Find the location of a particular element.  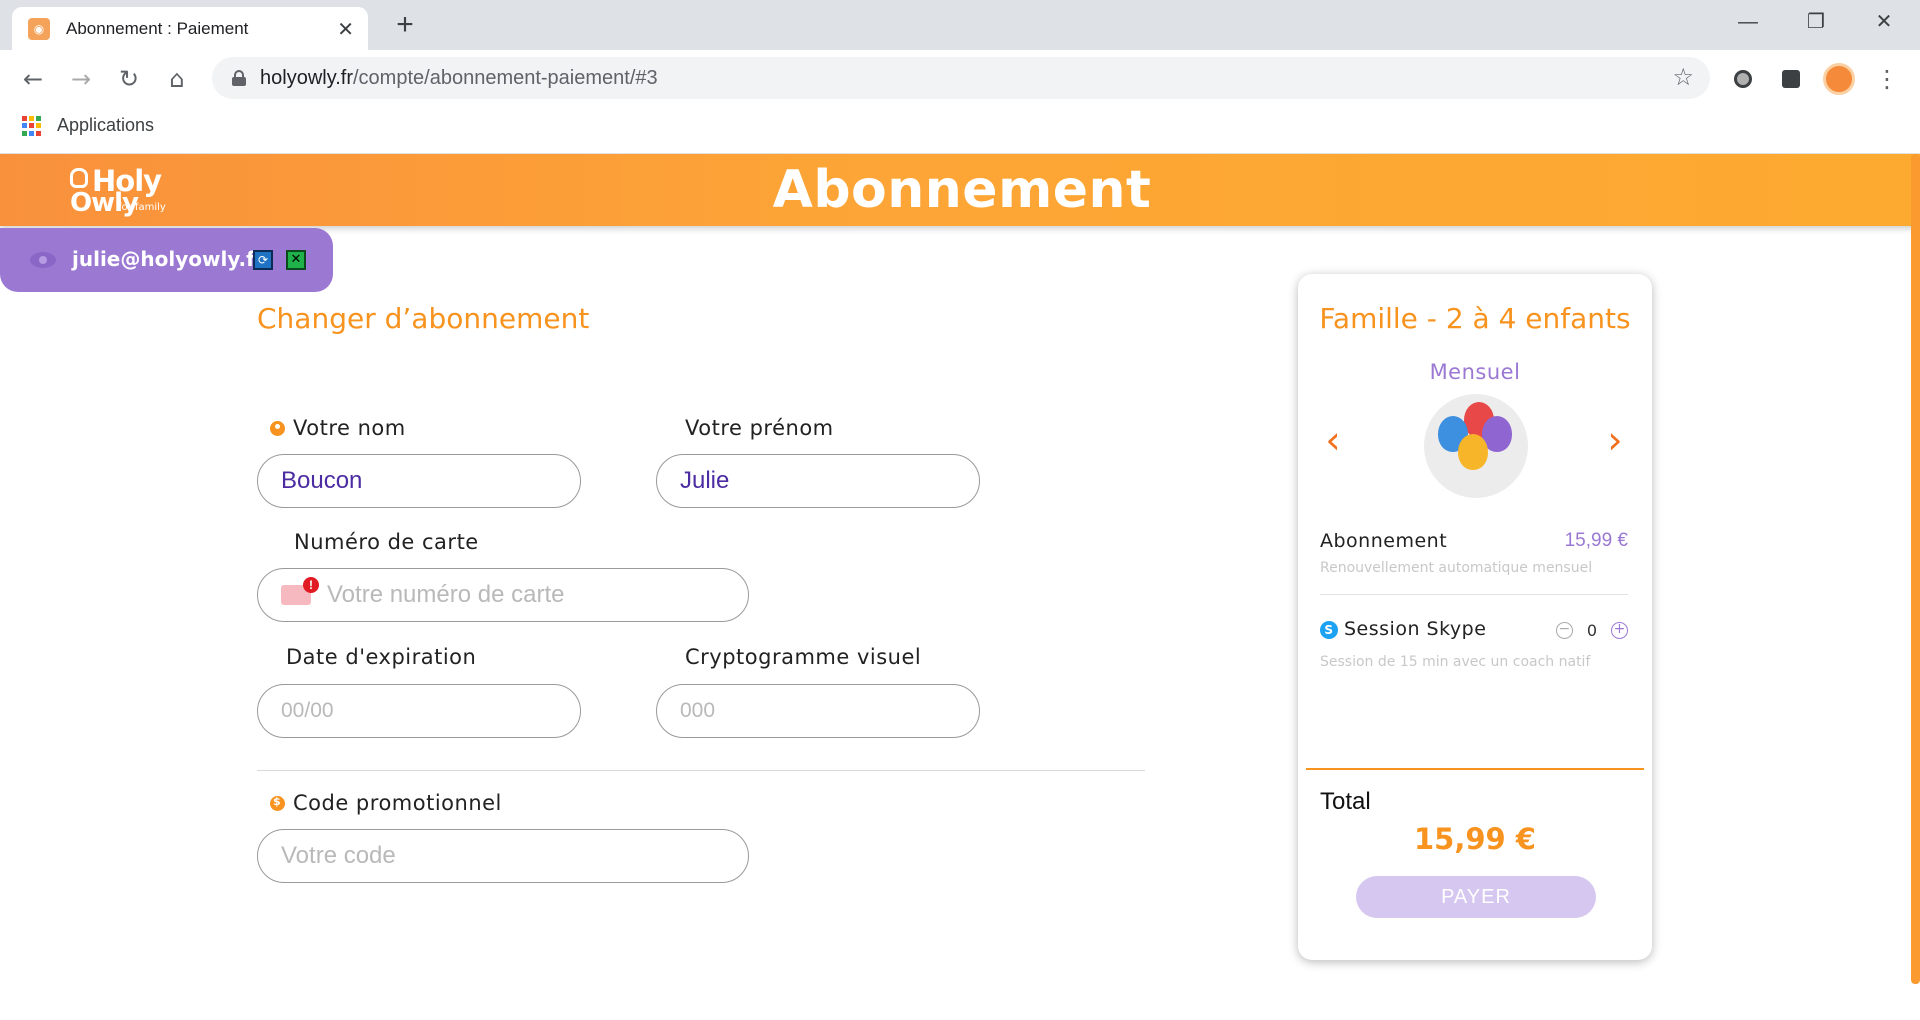

promo-coin-icon is located at coordinates (277, 803).